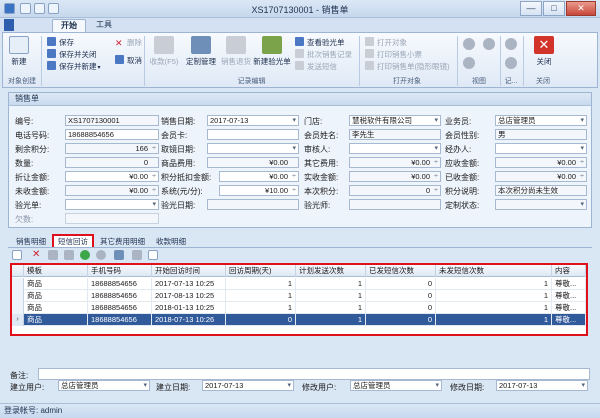  I want to click on other-fee-field: ¥0.00, so click(395, 162).